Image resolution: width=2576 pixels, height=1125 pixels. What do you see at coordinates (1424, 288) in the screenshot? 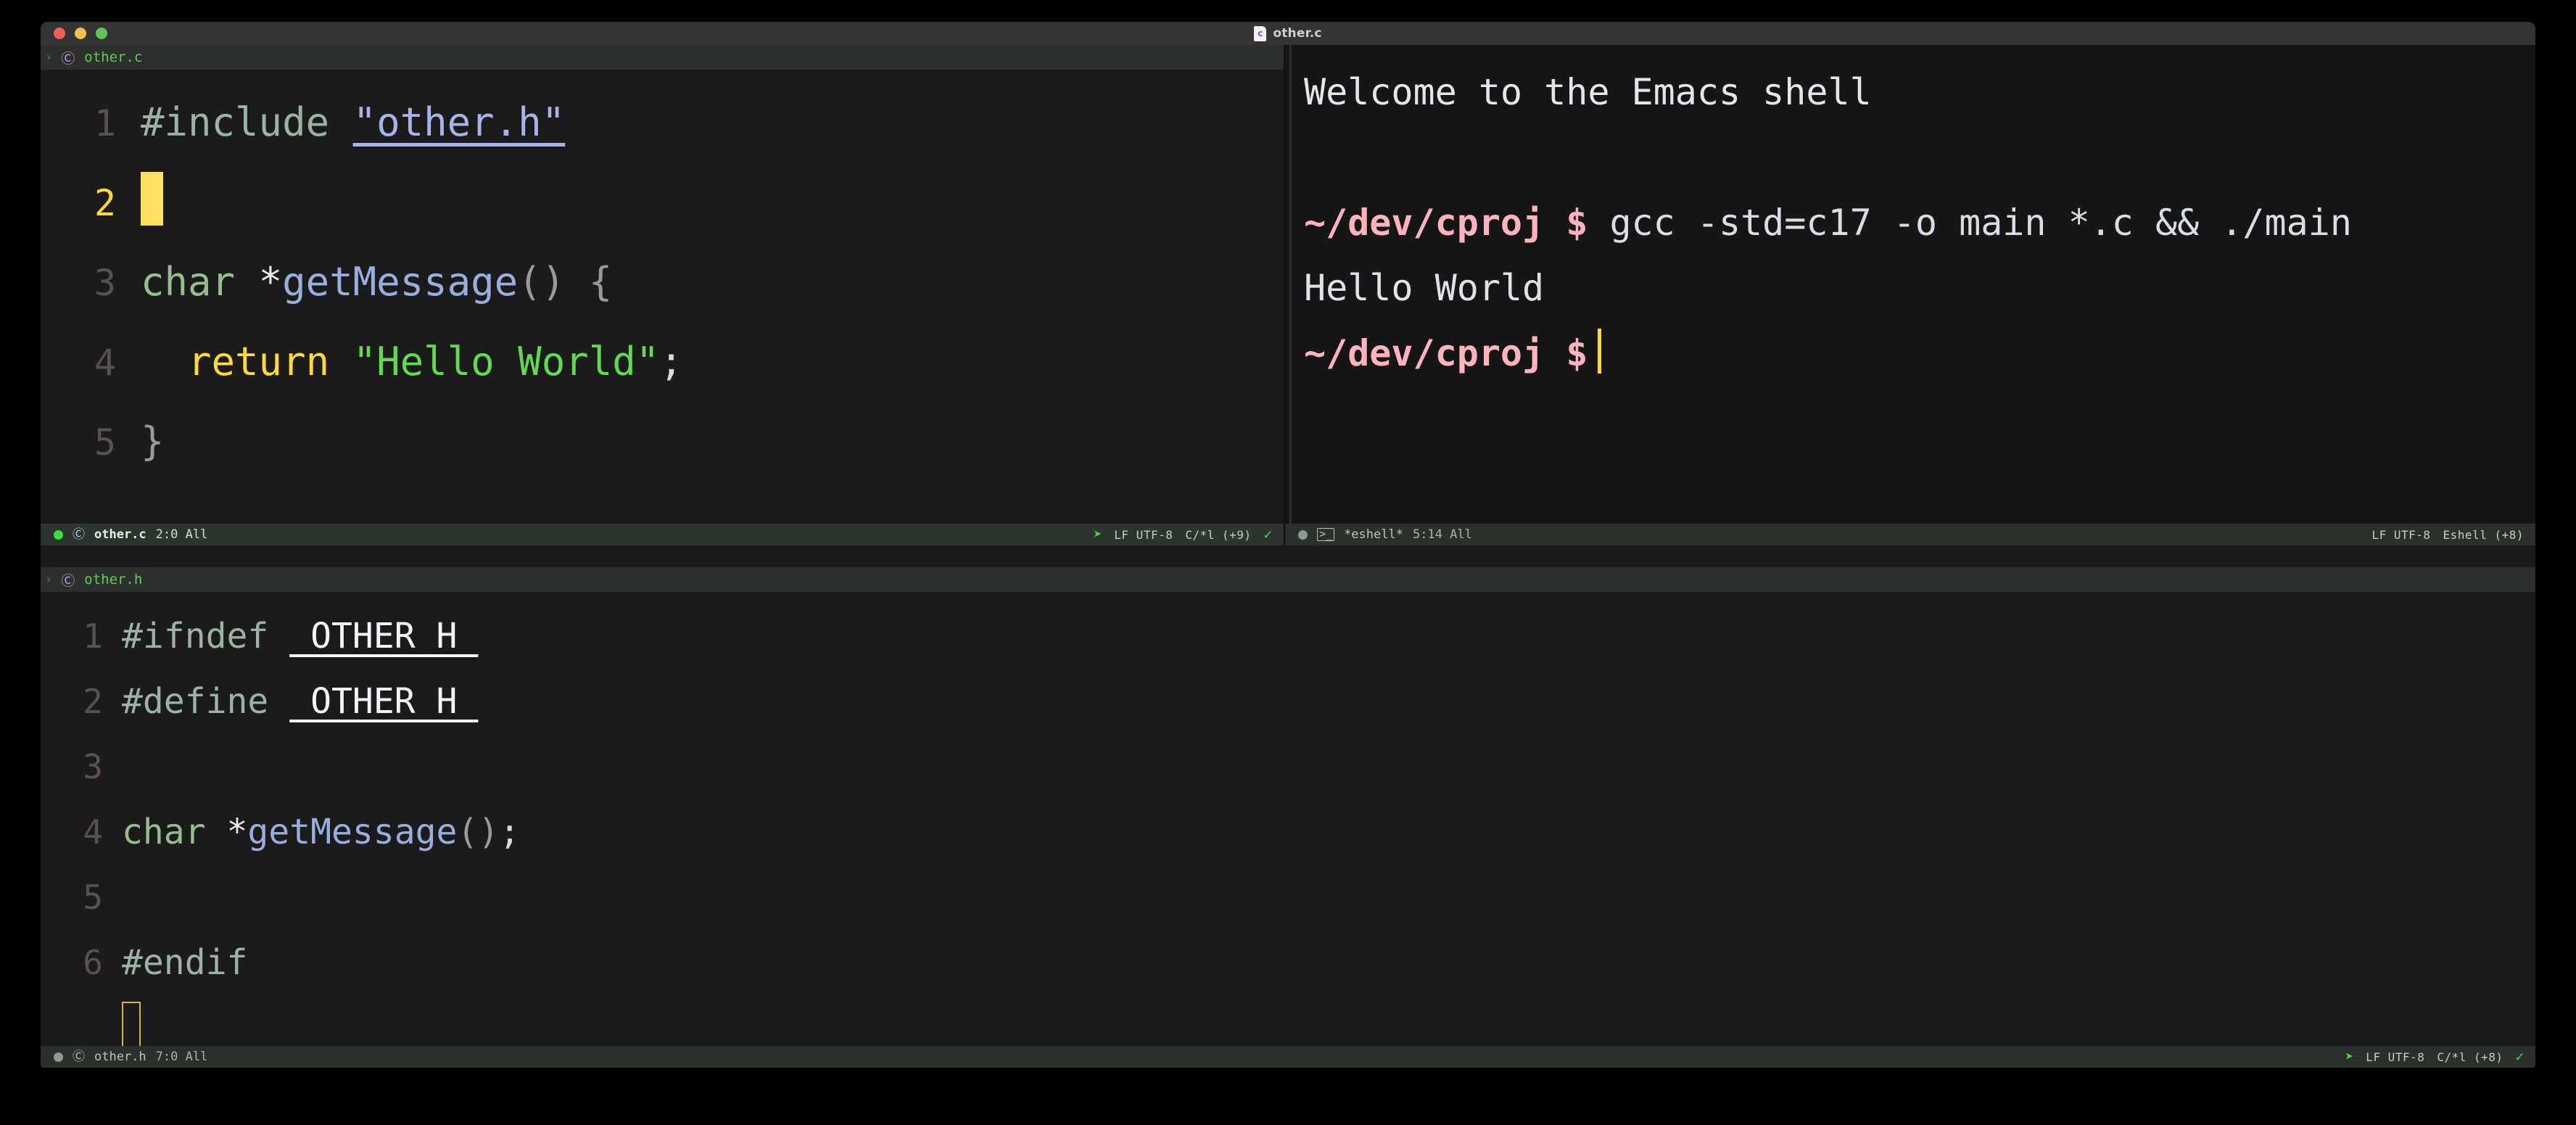
I see `eshell-output-text: Hello World` at bounding box center [1424, 288].